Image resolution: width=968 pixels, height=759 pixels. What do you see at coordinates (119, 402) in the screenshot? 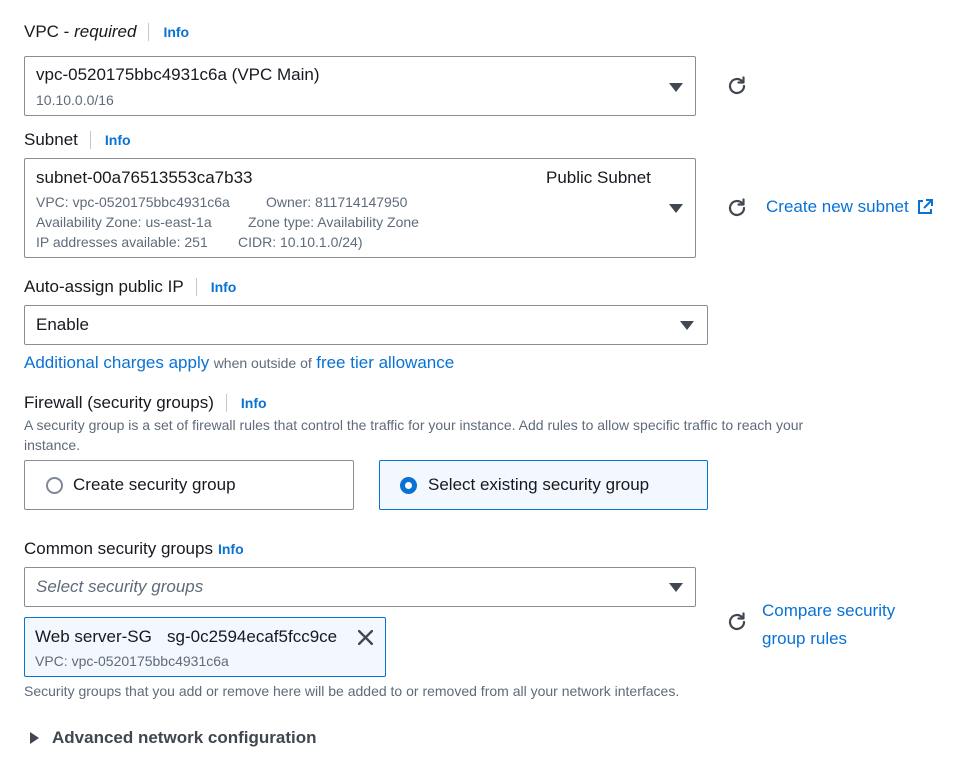
I see `firewall-label-text: Firewall (security groups)` at bounding box center [119, 402].